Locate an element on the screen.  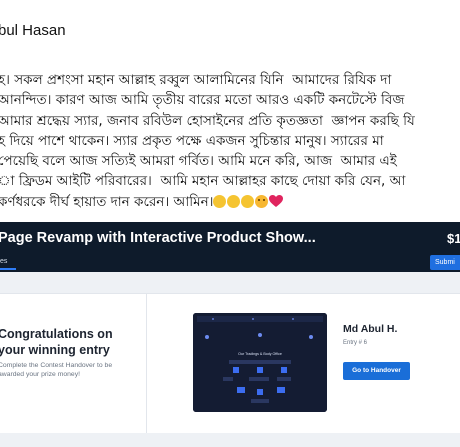
congrats-description-line: Complete the Contest Handover to be is located at coordinates (56, 365).